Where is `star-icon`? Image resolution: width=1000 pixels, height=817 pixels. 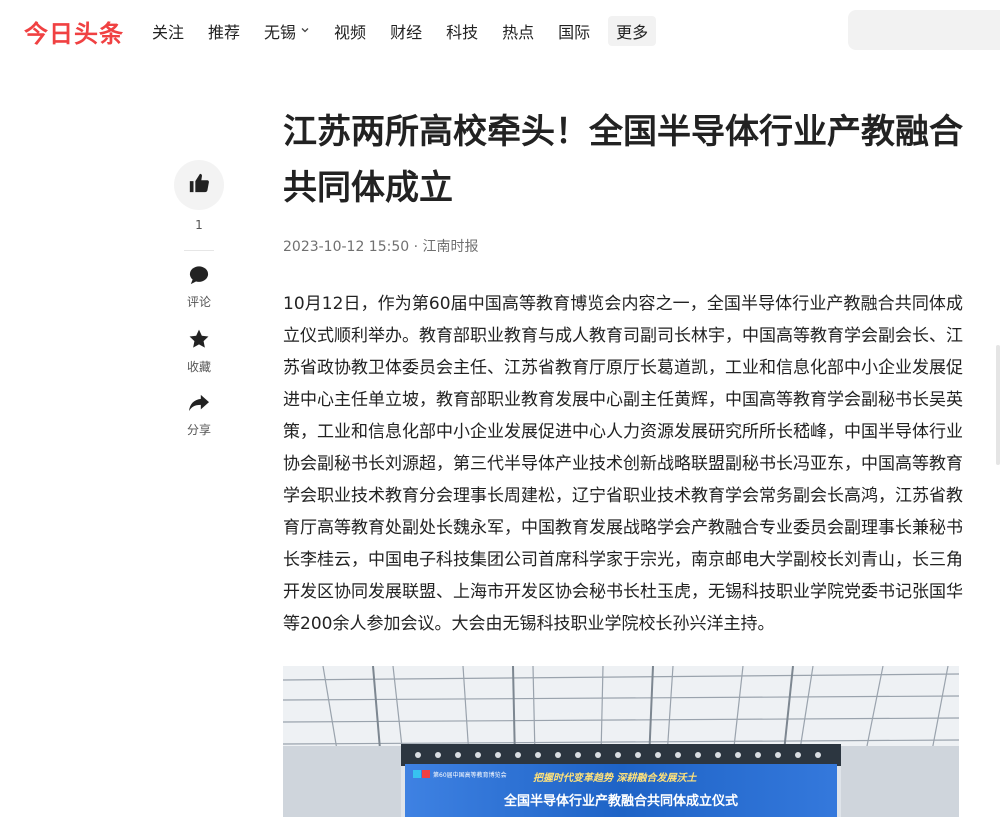
star-icon is located at coordinates (199, 341).